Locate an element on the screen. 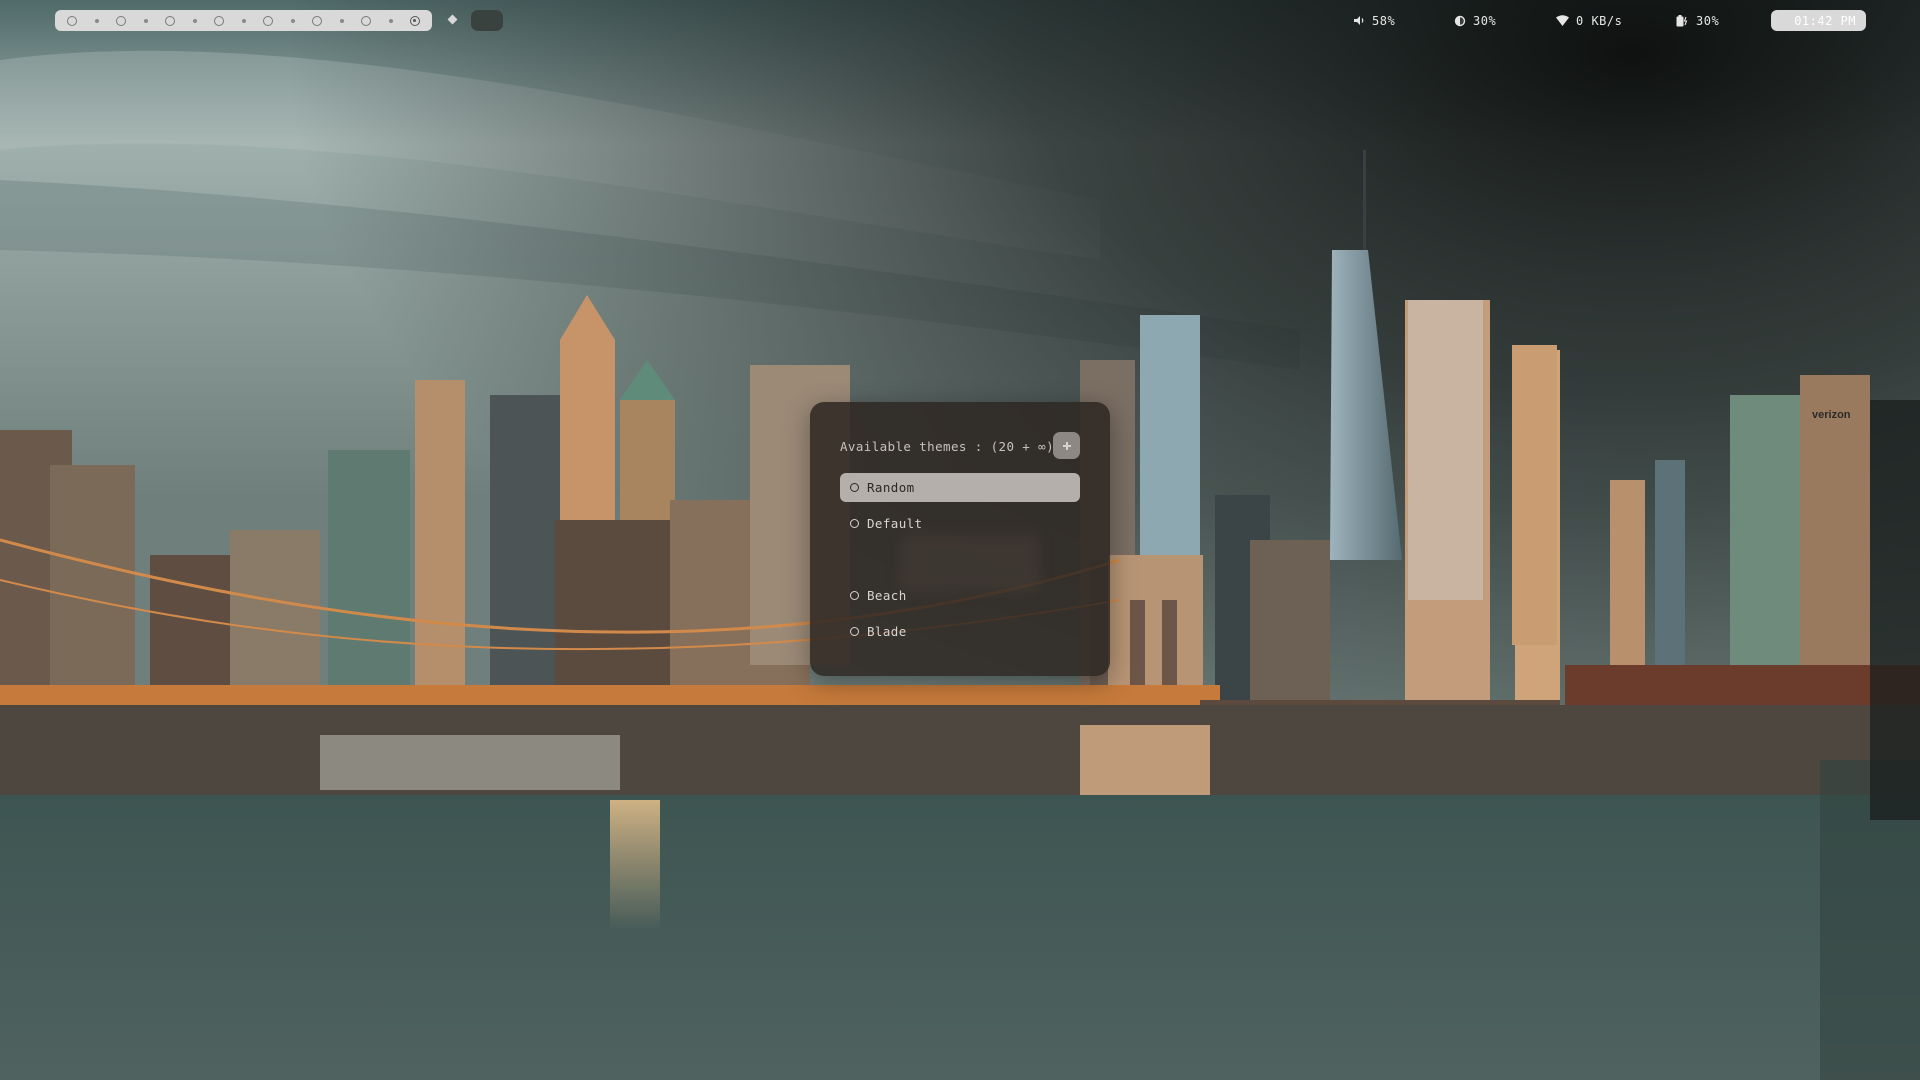 This screenshot has height=1080, width=1920. brightness-value: 30% is located at coordinates (1485, 20).